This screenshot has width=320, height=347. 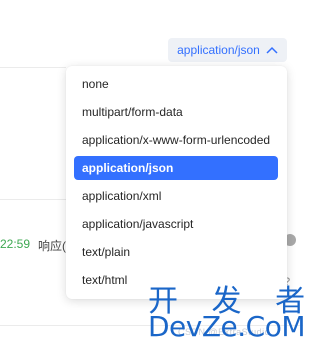 What do you see at coordinates (176, 84) in the screenshot?
I see `menu-item-none: none` at bounding box center [176, 84].